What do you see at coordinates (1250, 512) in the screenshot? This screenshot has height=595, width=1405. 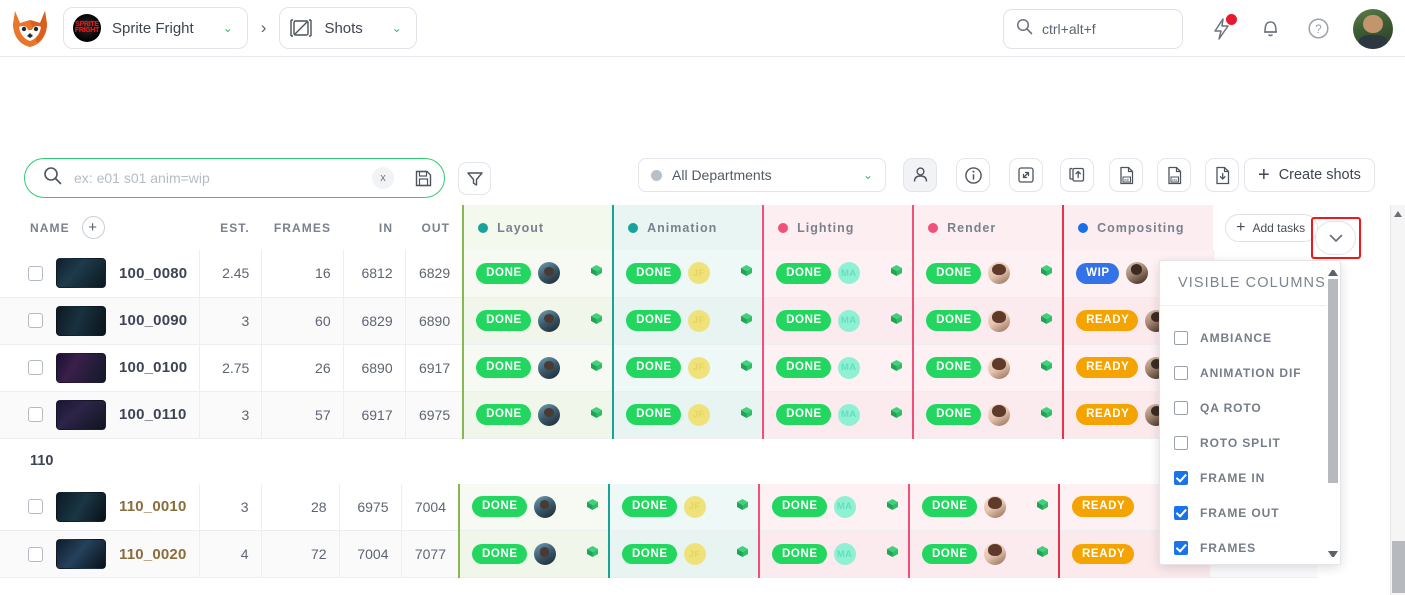 I see `visible-column-item: FRAME OUT` at bounding box center [1250, 512].